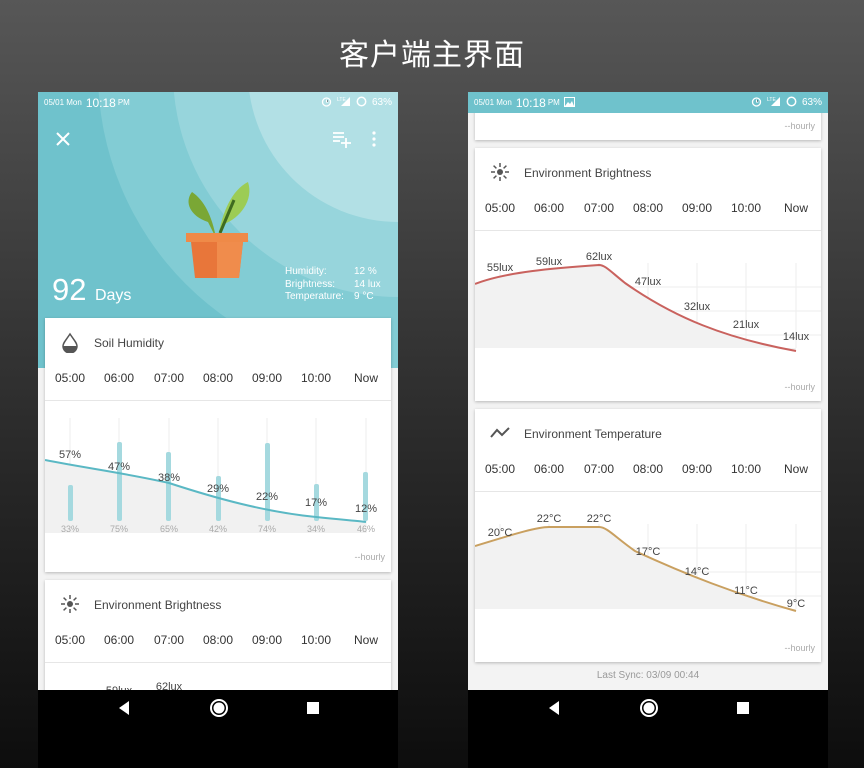  Describe the element at coordinates (129, 343) in the screenshot. I see `card-title: Soil Humidity` at that location.